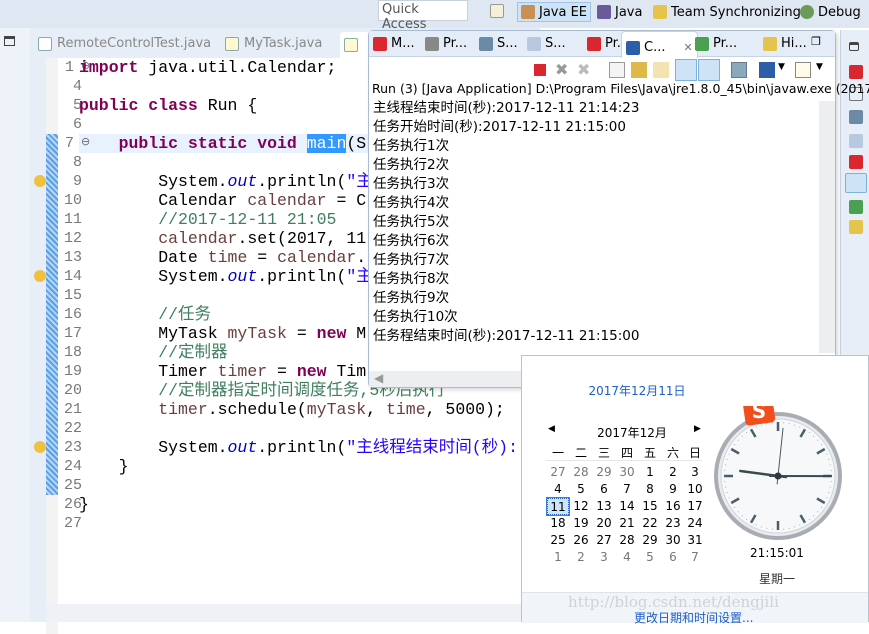  Describe the element at coordinates (627, 453) in the screenshot. I see `weekday-header: 四` at that location.